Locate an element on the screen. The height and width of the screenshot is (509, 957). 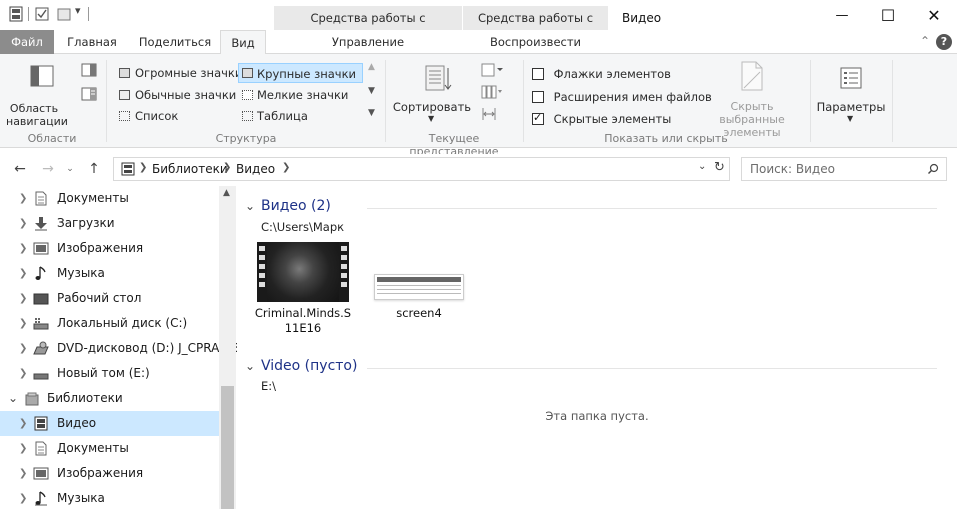
size-columns-icon is located at coordinates (490, 114).